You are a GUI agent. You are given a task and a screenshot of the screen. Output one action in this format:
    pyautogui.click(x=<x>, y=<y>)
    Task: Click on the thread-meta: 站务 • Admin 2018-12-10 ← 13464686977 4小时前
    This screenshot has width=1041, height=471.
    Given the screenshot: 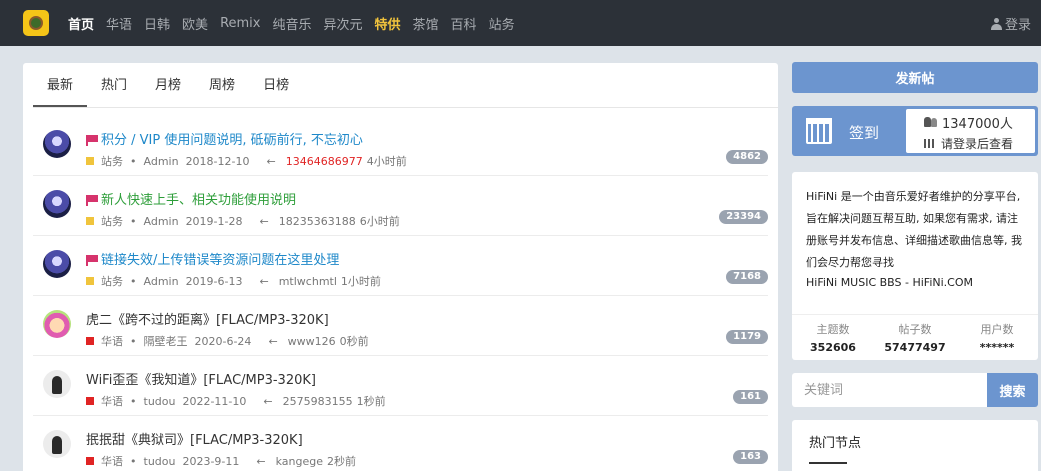 What is the action you would take?
    pyautogui.click(x=250, y=161)
    